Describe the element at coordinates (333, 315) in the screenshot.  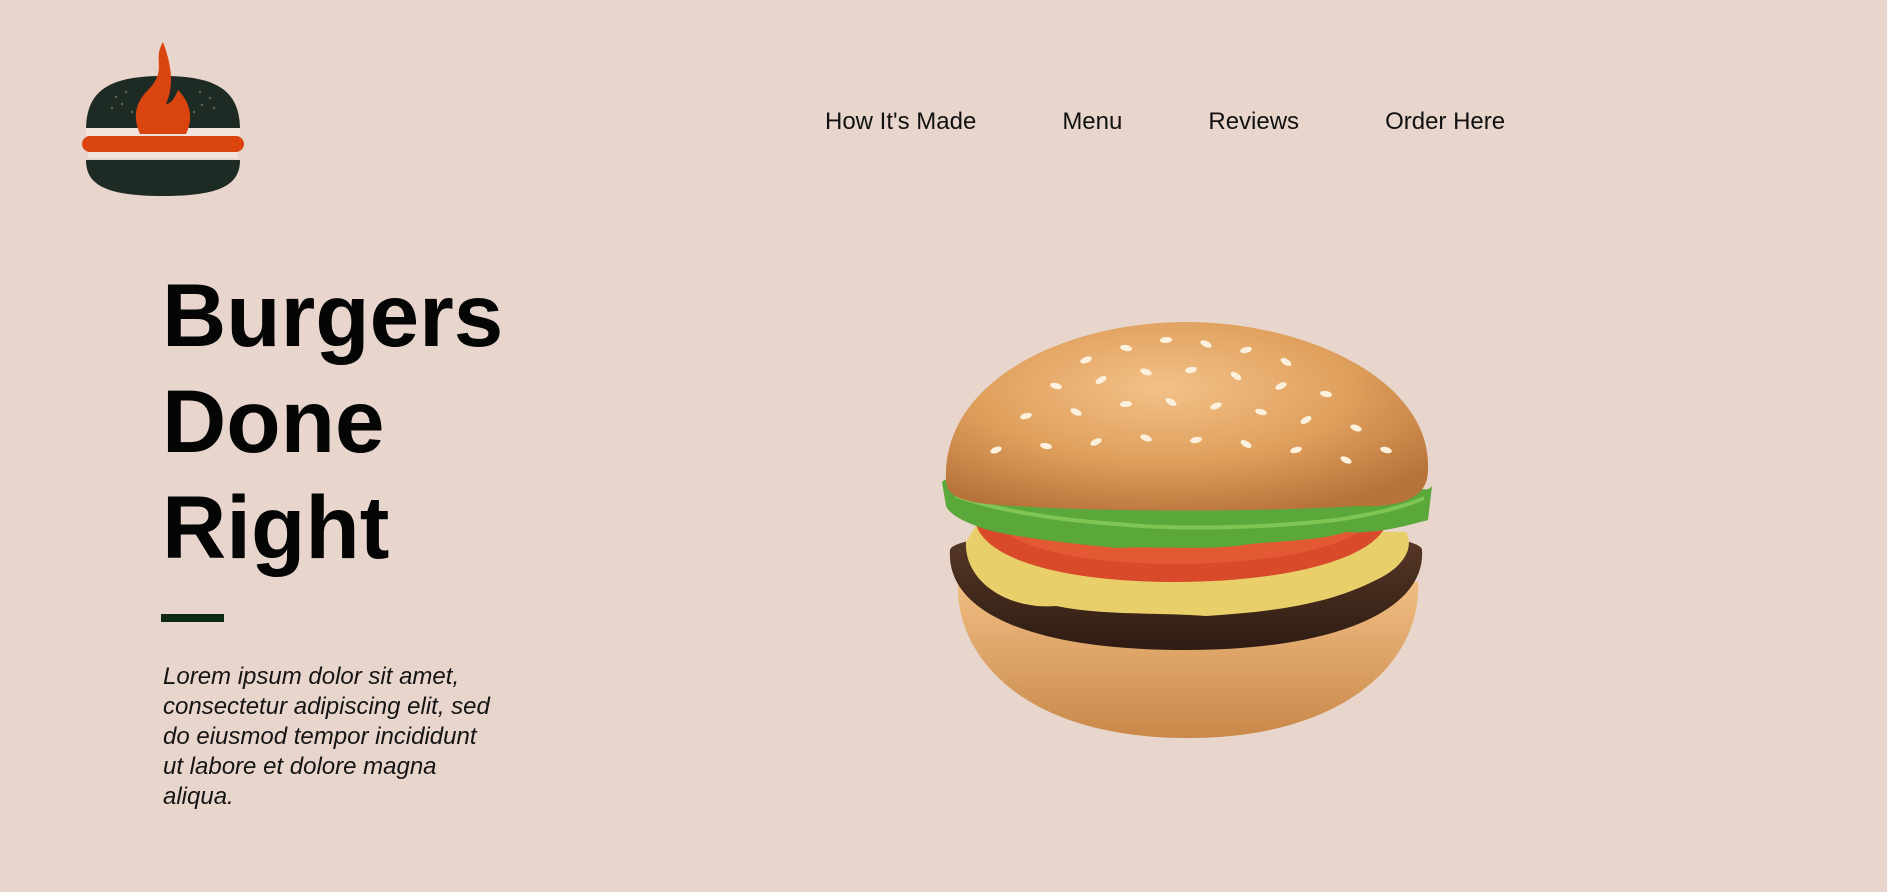
I see `hero-title-line: Burgers` at that location.